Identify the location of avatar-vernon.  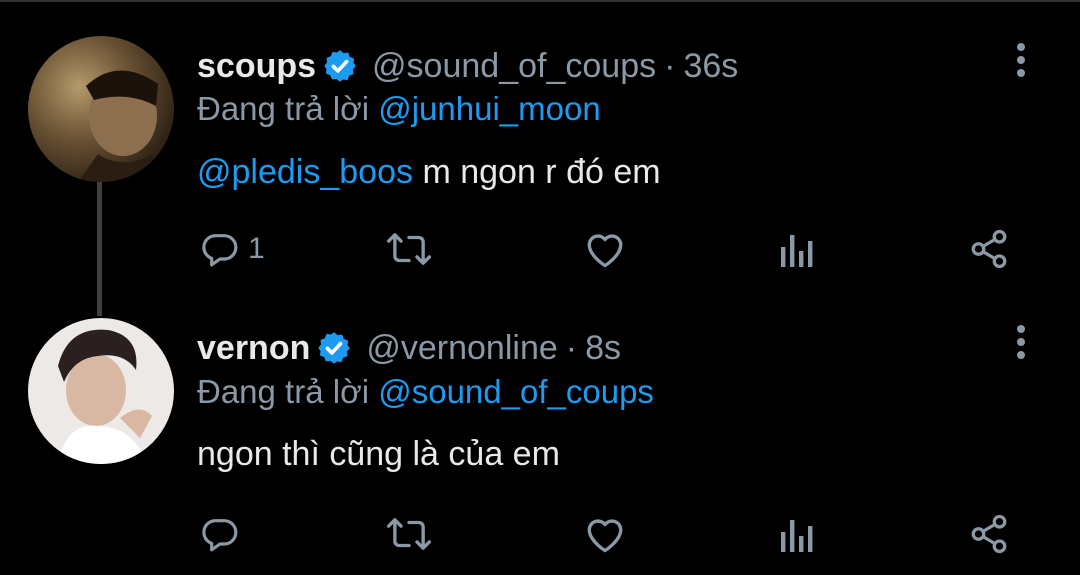
(101, 391).